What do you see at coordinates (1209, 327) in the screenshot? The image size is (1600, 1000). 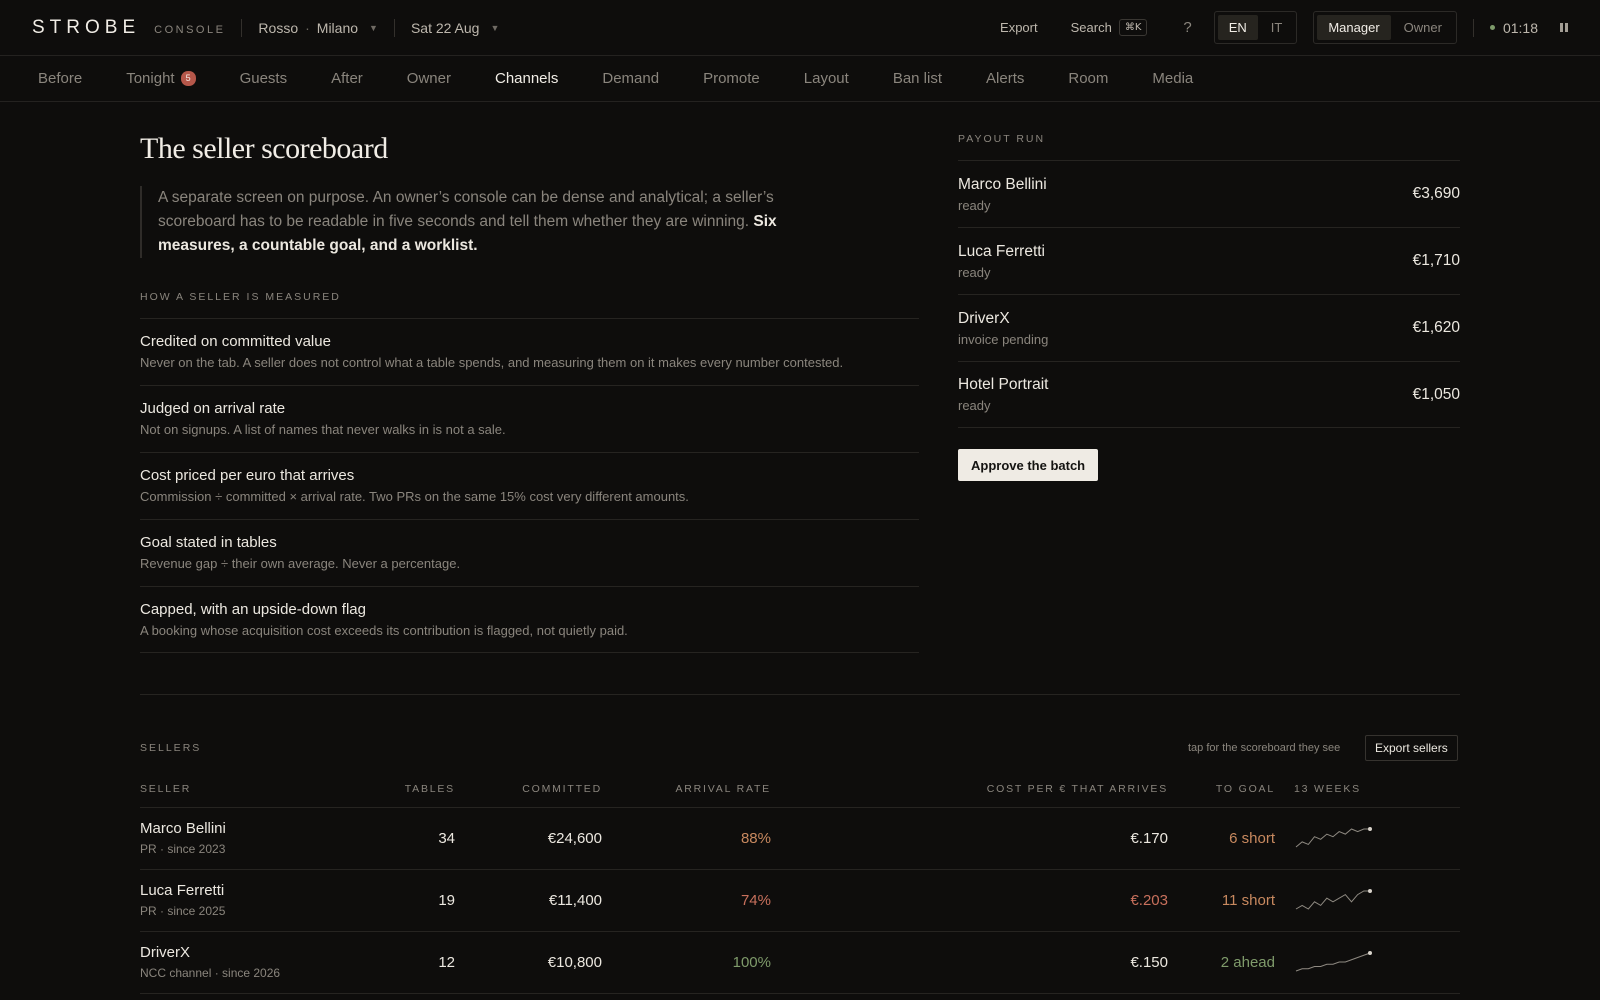 I see `payout-row: DriverX invoice pending €1,620` at bounding box center [1209, 327].